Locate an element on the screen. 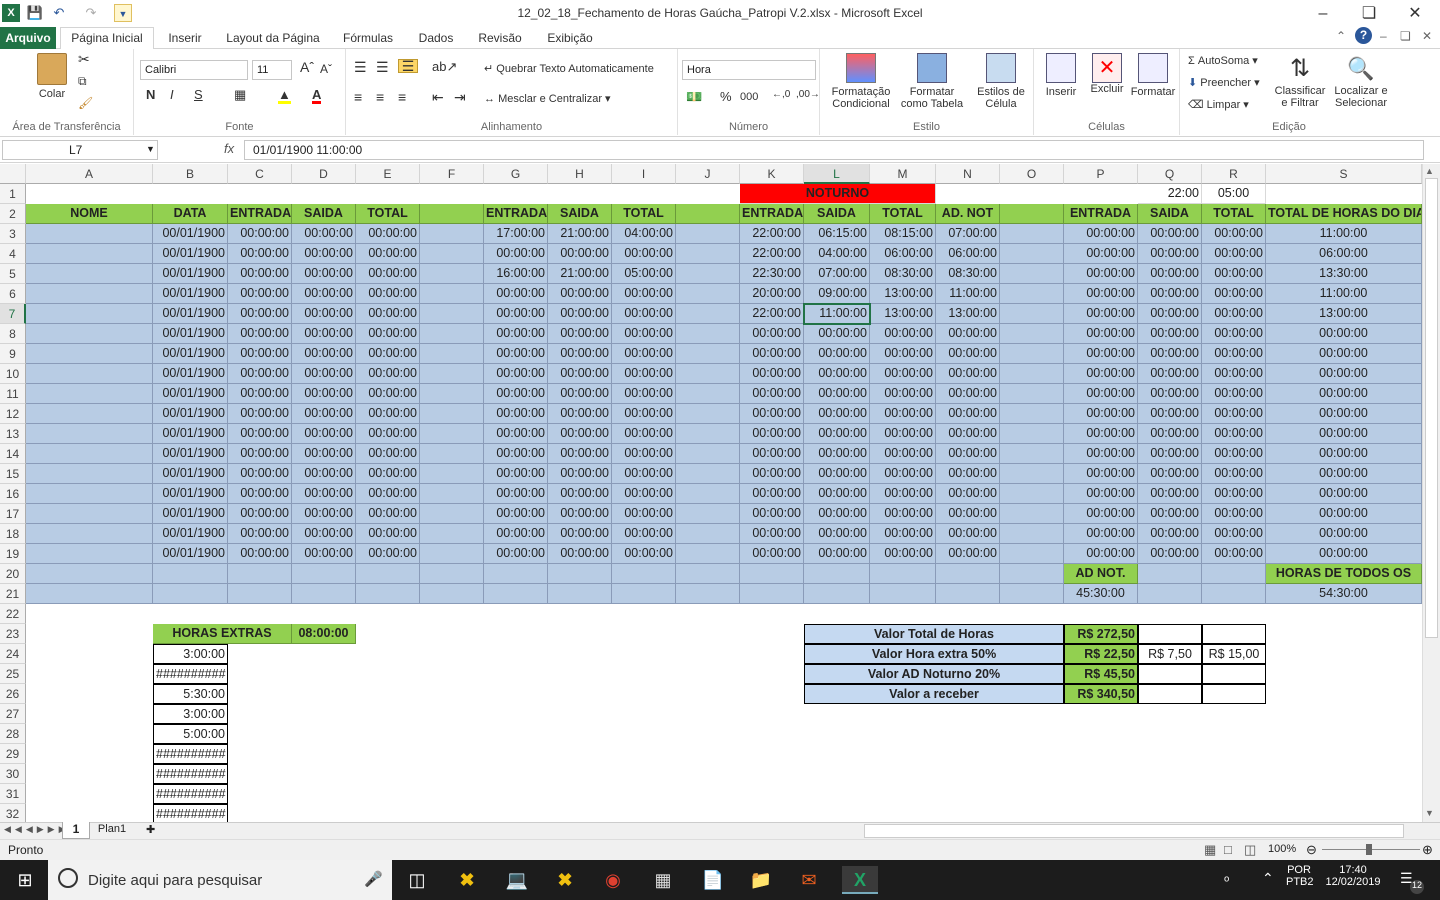 The width and height of the screenshot is (1440, 900). row-header-3: 3 is located at coordinates (13, 234).